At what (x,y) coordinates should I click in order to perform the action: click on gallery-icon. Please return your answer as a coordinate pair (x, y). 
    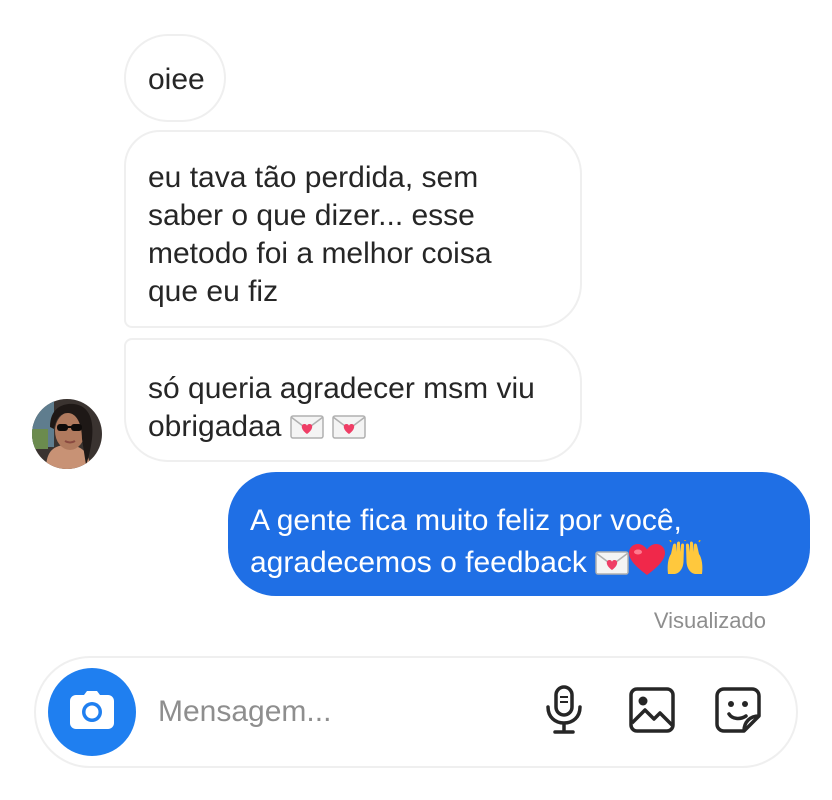
    Looking at the image, I should click on (652, 712).